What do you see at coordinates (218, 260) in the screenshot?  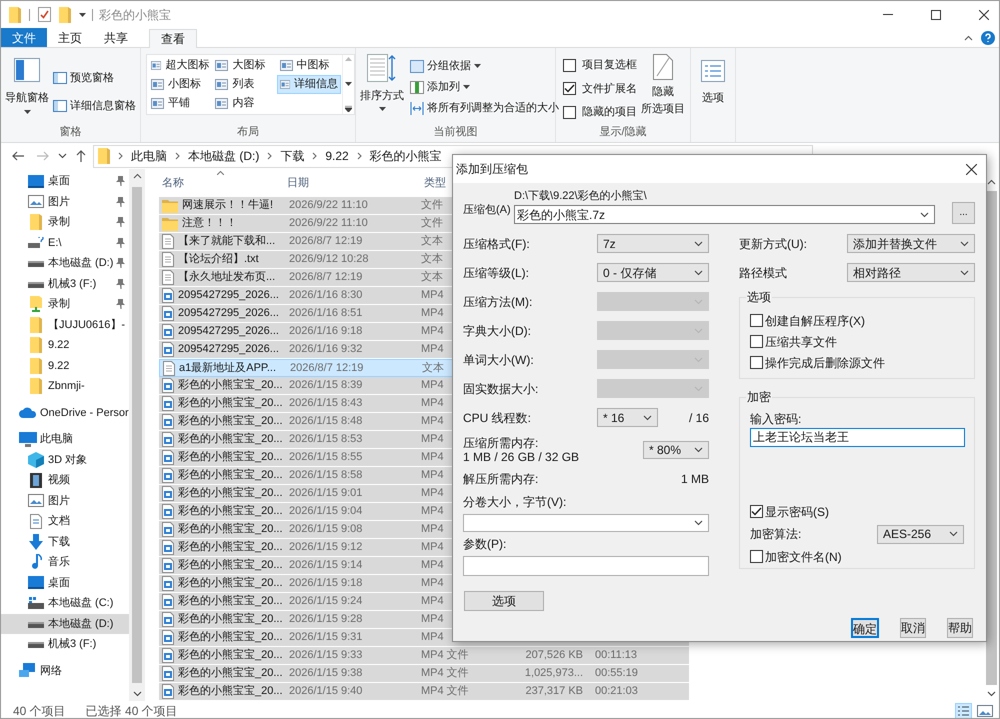 I see `file-name: 【论坛介绍】.txt` at bounding box center [218, 260].